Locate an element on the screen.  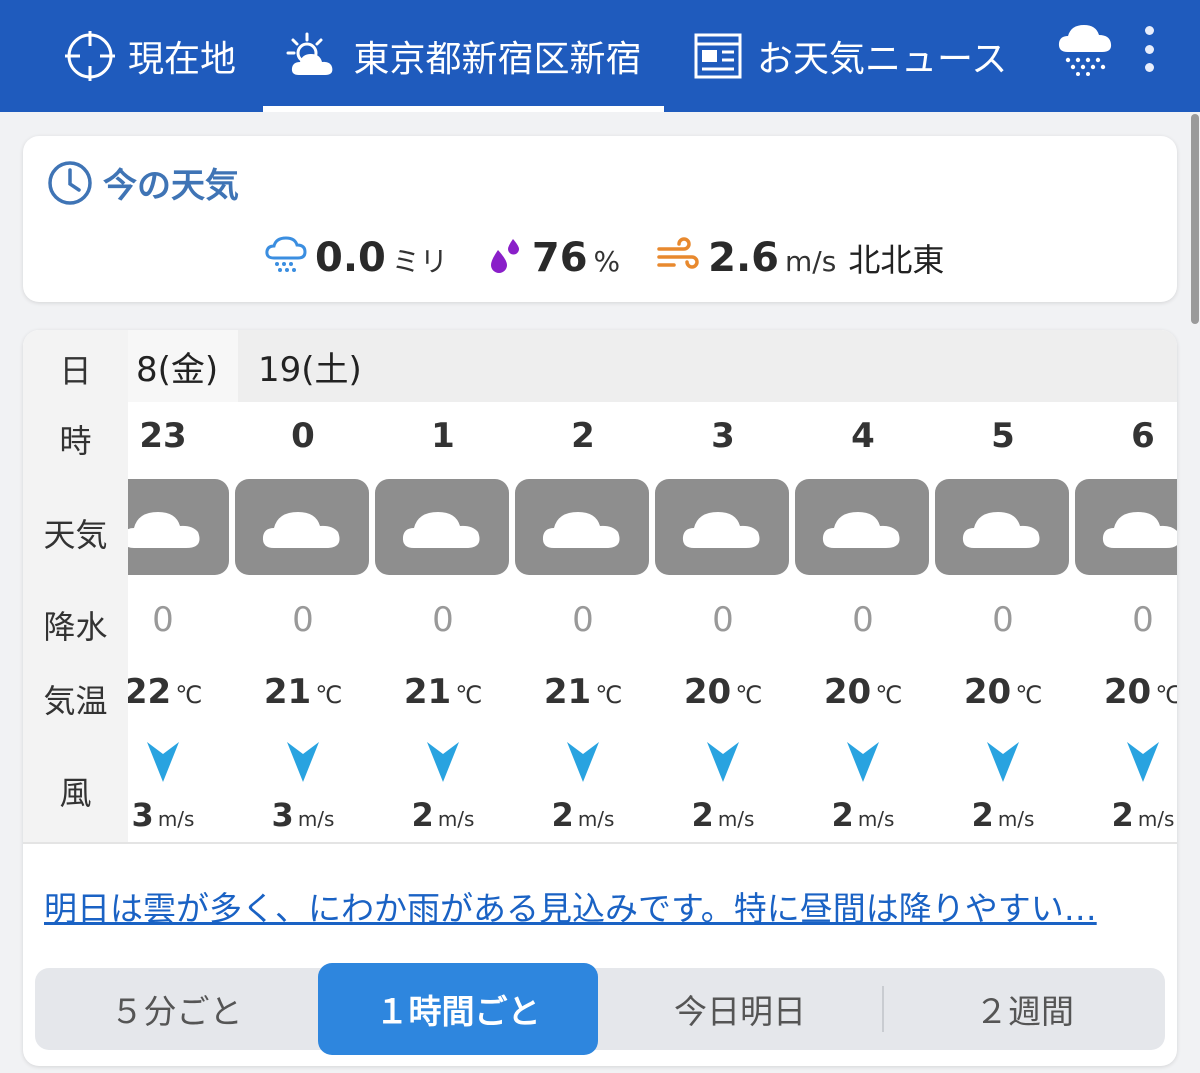
precip-value: 0.0 is located at coordinates (350, 258).